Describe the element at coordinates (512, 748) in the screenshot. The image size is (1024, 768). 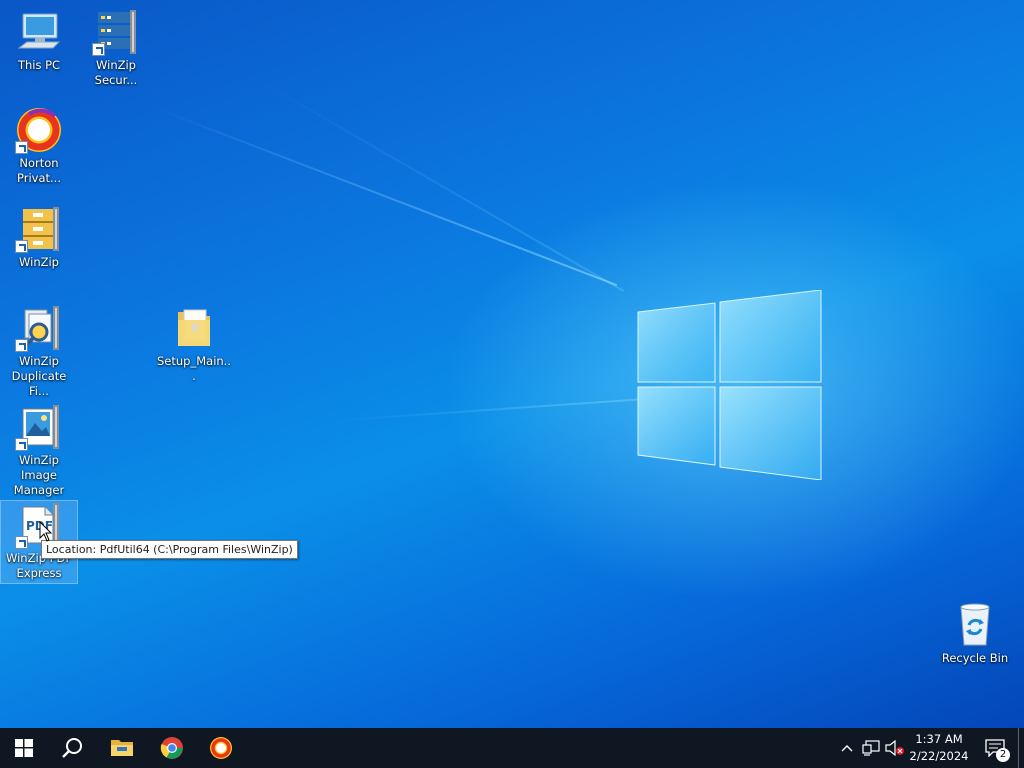
I see `taskbar: 1:37 AM 2/22/2024 2` at that location.